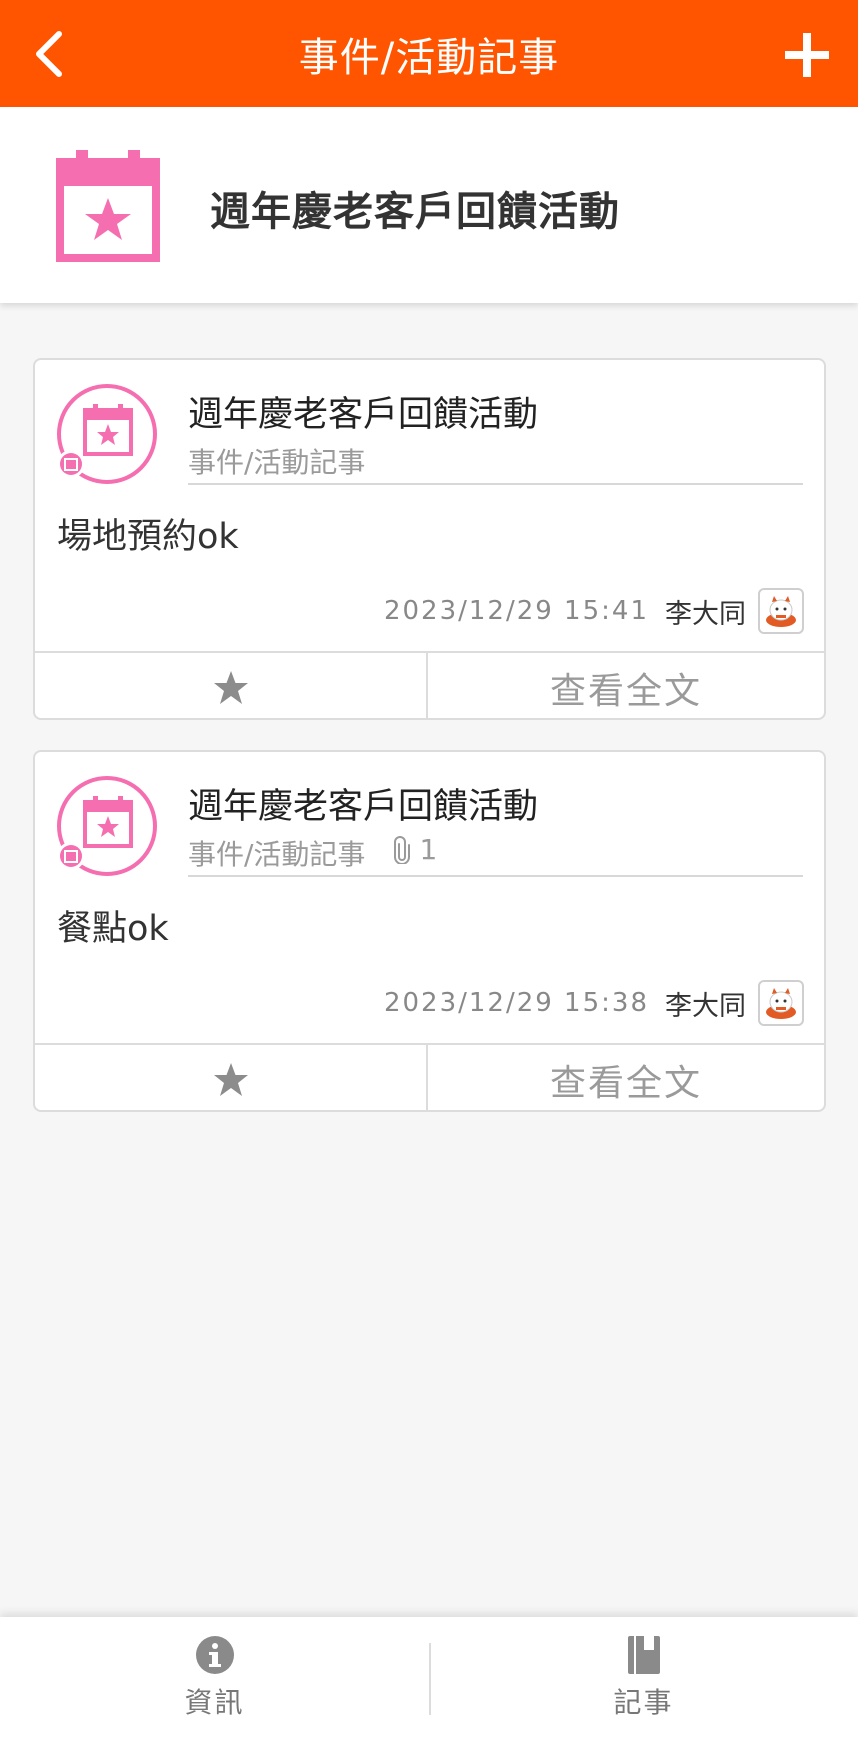 The width and height of the screenshot is (858, 1748). Describe the element at coordinates (643, 1655) in the screenshot. I see `notebook-icon` at that location.